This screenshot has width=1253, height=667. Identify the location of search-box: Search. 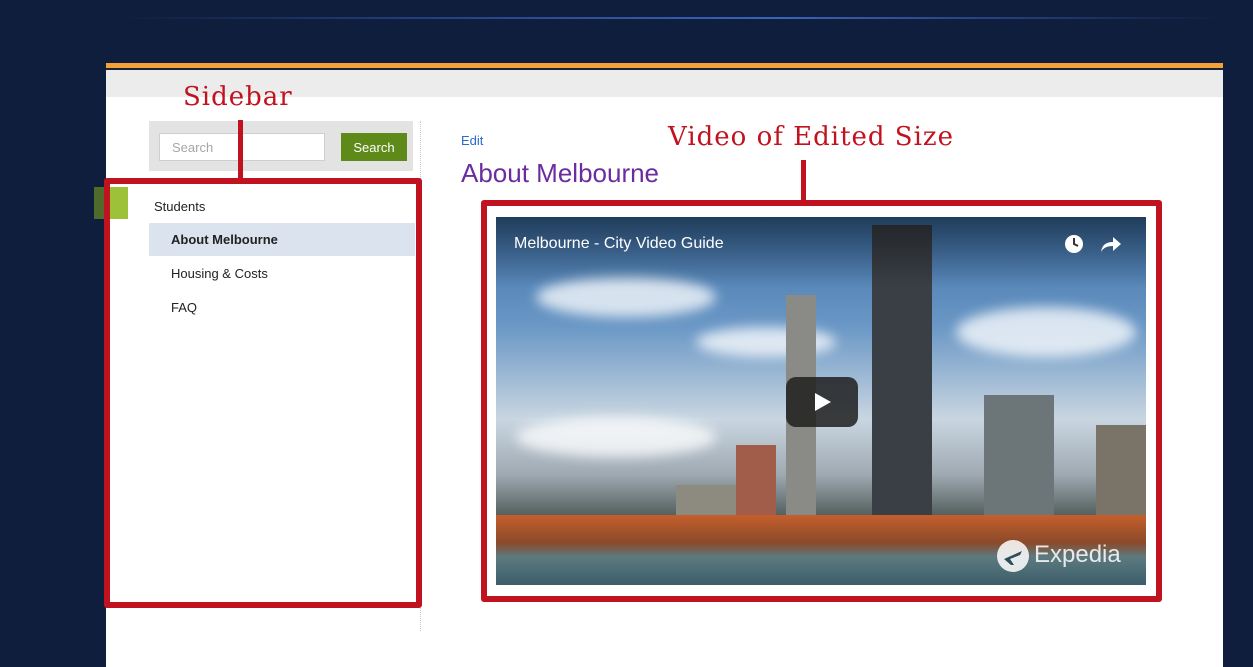
(281, 146).